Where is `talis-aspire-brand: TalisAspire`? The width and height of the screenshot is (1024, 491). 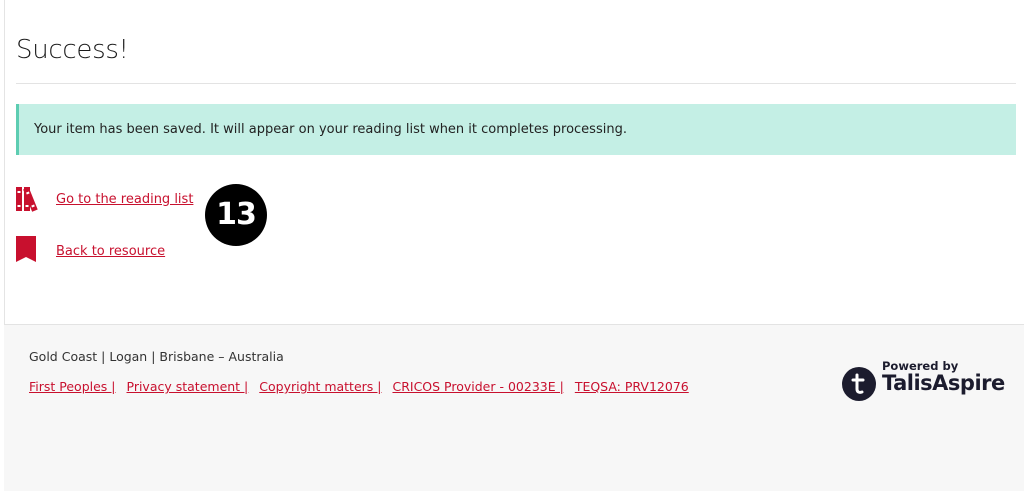
talis-aspire-brand: TalisAspire is located at coordinates (943, 383).